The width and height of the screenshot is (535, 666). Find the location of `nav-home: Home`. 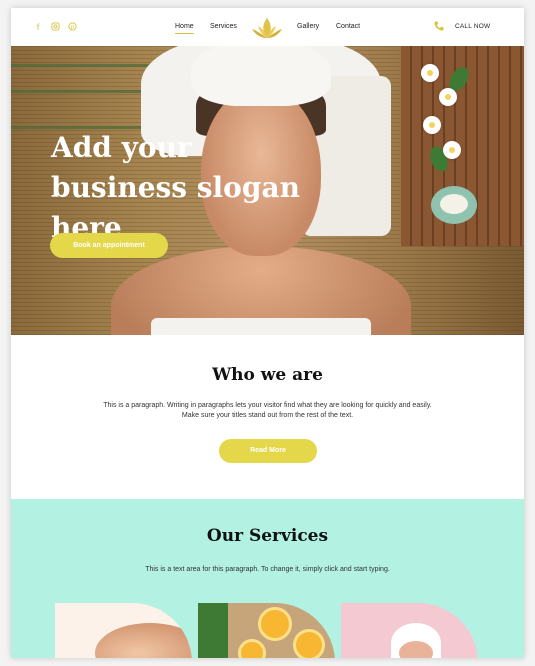

nav-home: Home is located at coordinates (184, 28).